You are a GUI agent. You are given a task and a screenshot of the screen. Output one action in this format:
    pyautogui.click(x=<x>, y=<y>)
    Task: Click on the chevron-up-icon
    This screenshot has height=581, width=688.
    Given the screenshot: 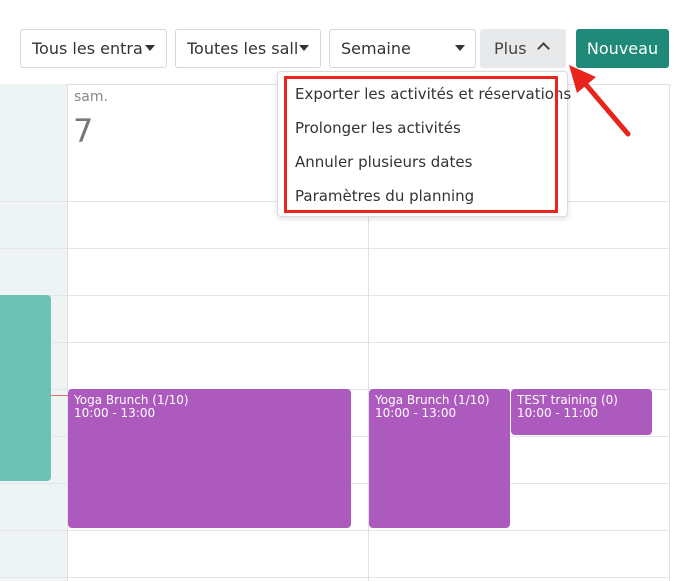 What is the action you would take?
    pyautogui.click(x=543, y=48)
    